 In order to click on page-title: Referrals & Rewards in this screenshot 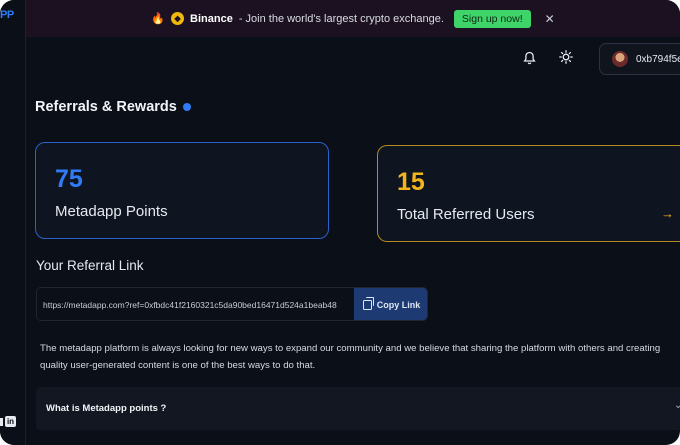, I will do `click(113, 107)`.